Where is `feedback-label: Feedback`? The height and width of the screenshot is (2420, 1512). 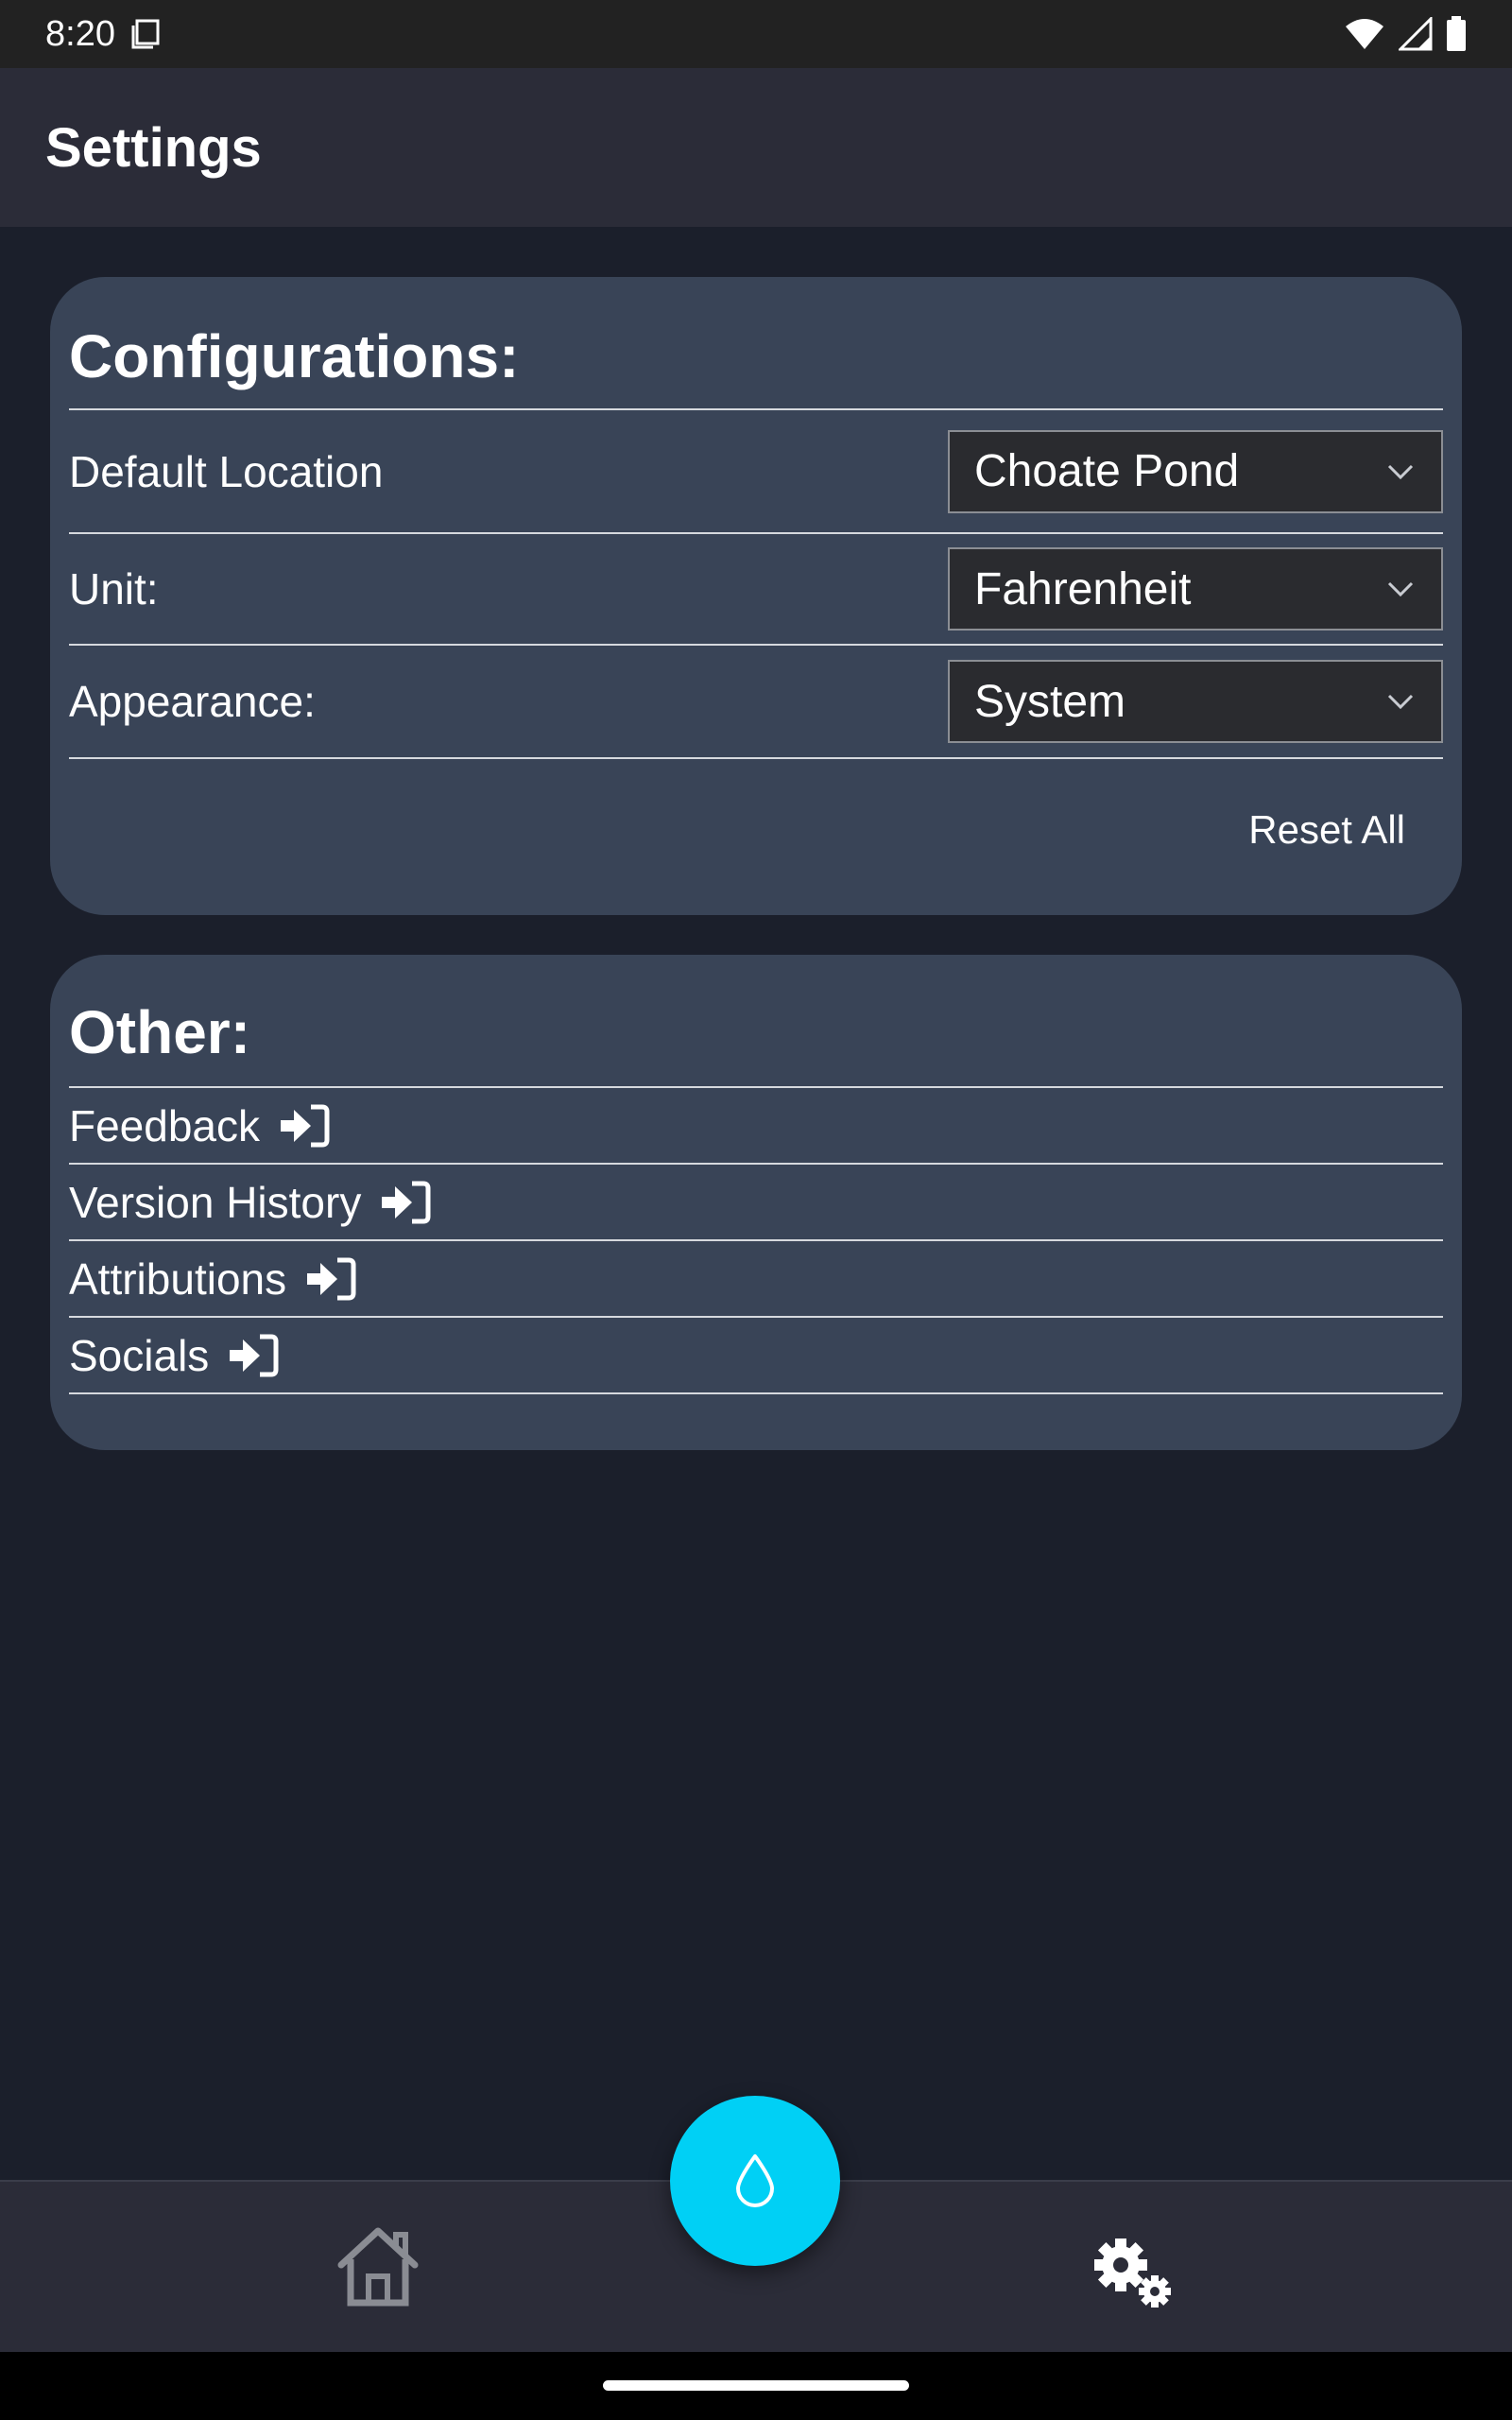 feedback-label: Feedback is located at coordinates (165, 1125).